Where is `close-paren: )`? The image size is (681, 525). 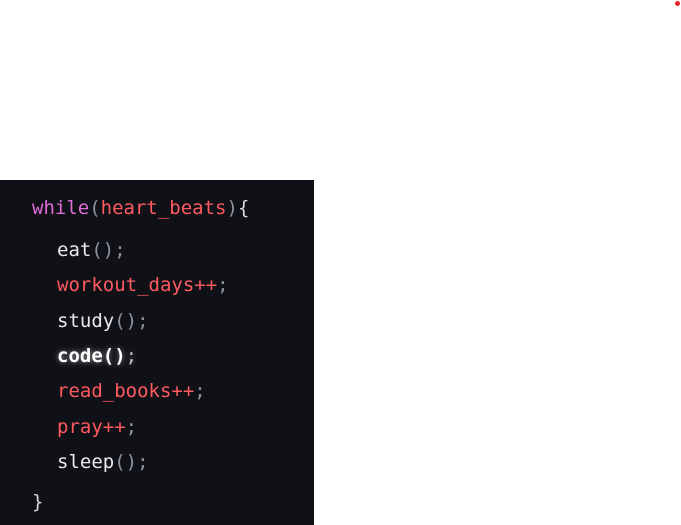
close-paren: ) is located at coordinates (232, 208).